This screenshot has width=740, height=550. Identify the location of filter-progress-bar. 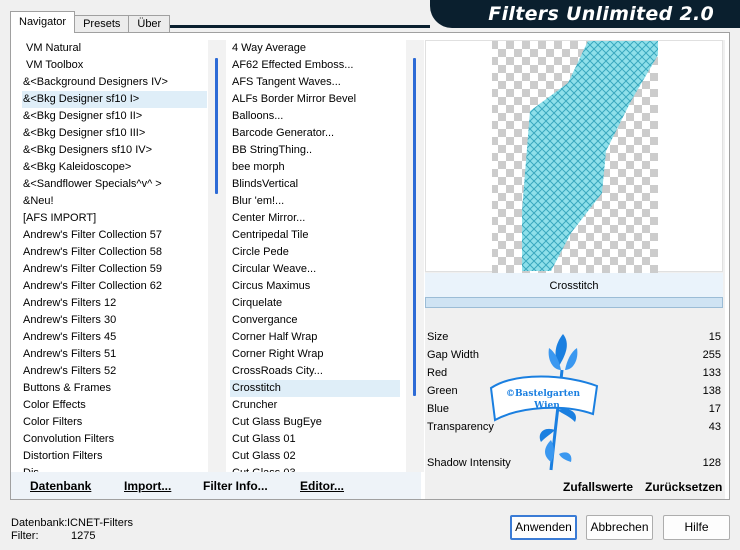
(574, 302).